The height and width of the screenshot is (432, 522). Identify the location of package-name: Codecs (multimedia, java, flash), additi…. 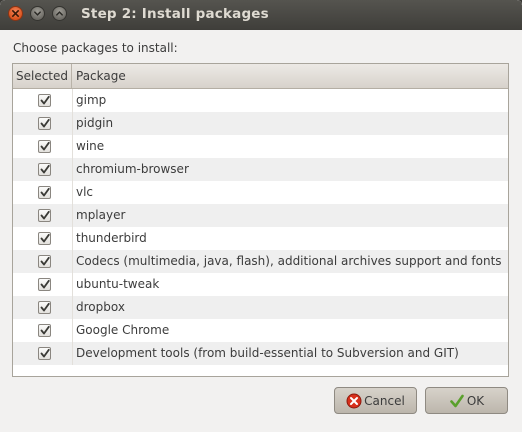
(289, 261).